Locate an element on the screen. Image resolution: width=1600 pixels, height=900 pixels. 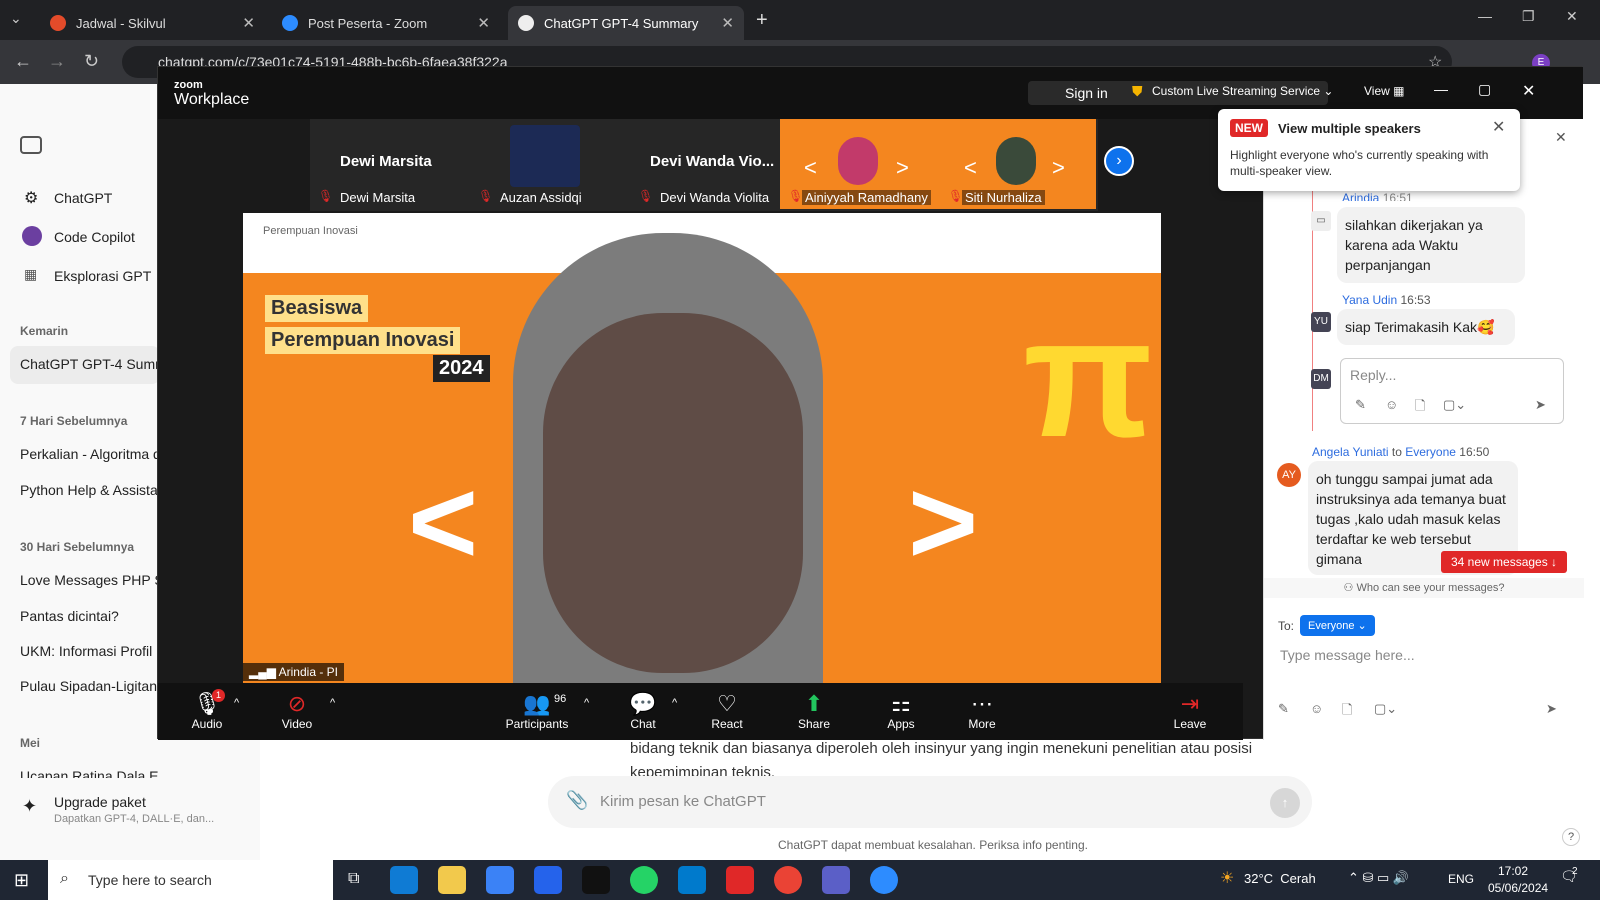
weather-text: 32°C Cerah is located at coordinates (1280, 878).